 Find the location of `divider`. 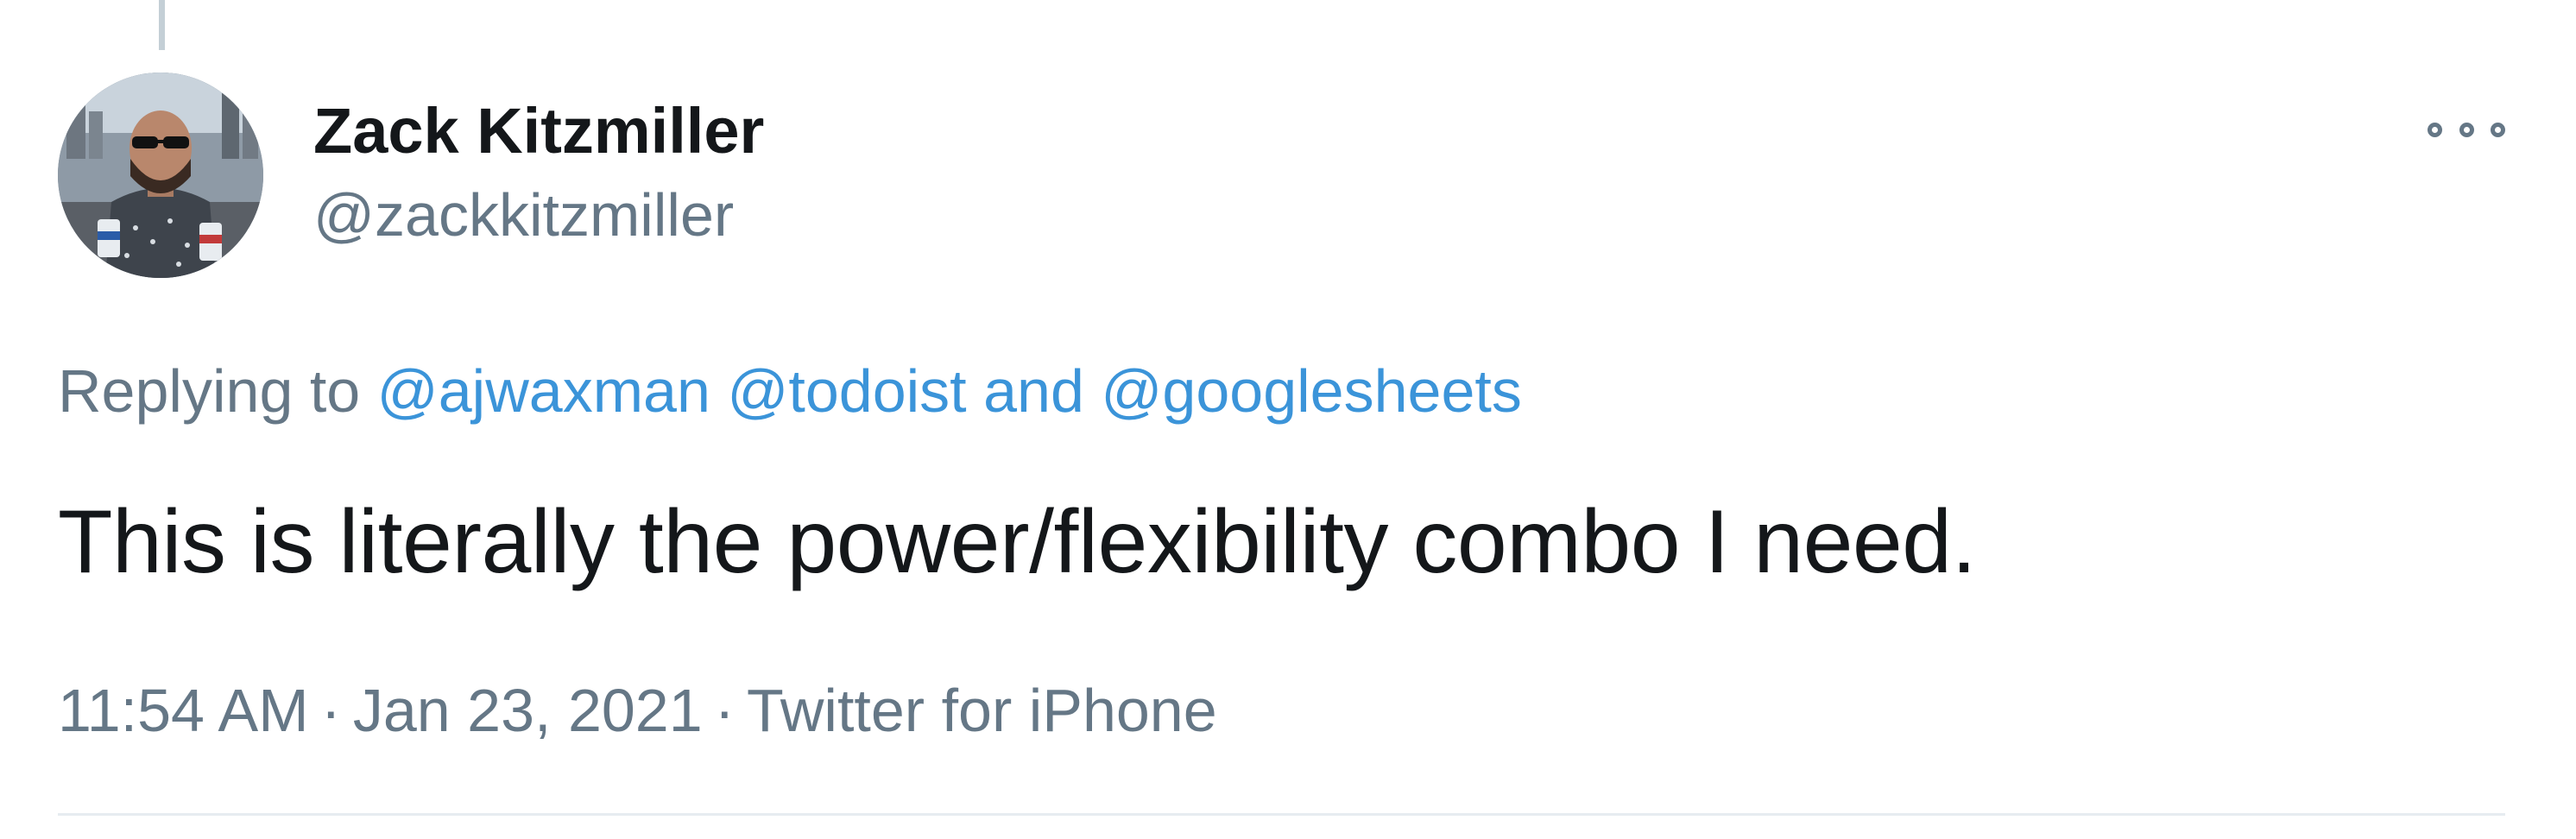

divider is located at coordinates (1281, 814).